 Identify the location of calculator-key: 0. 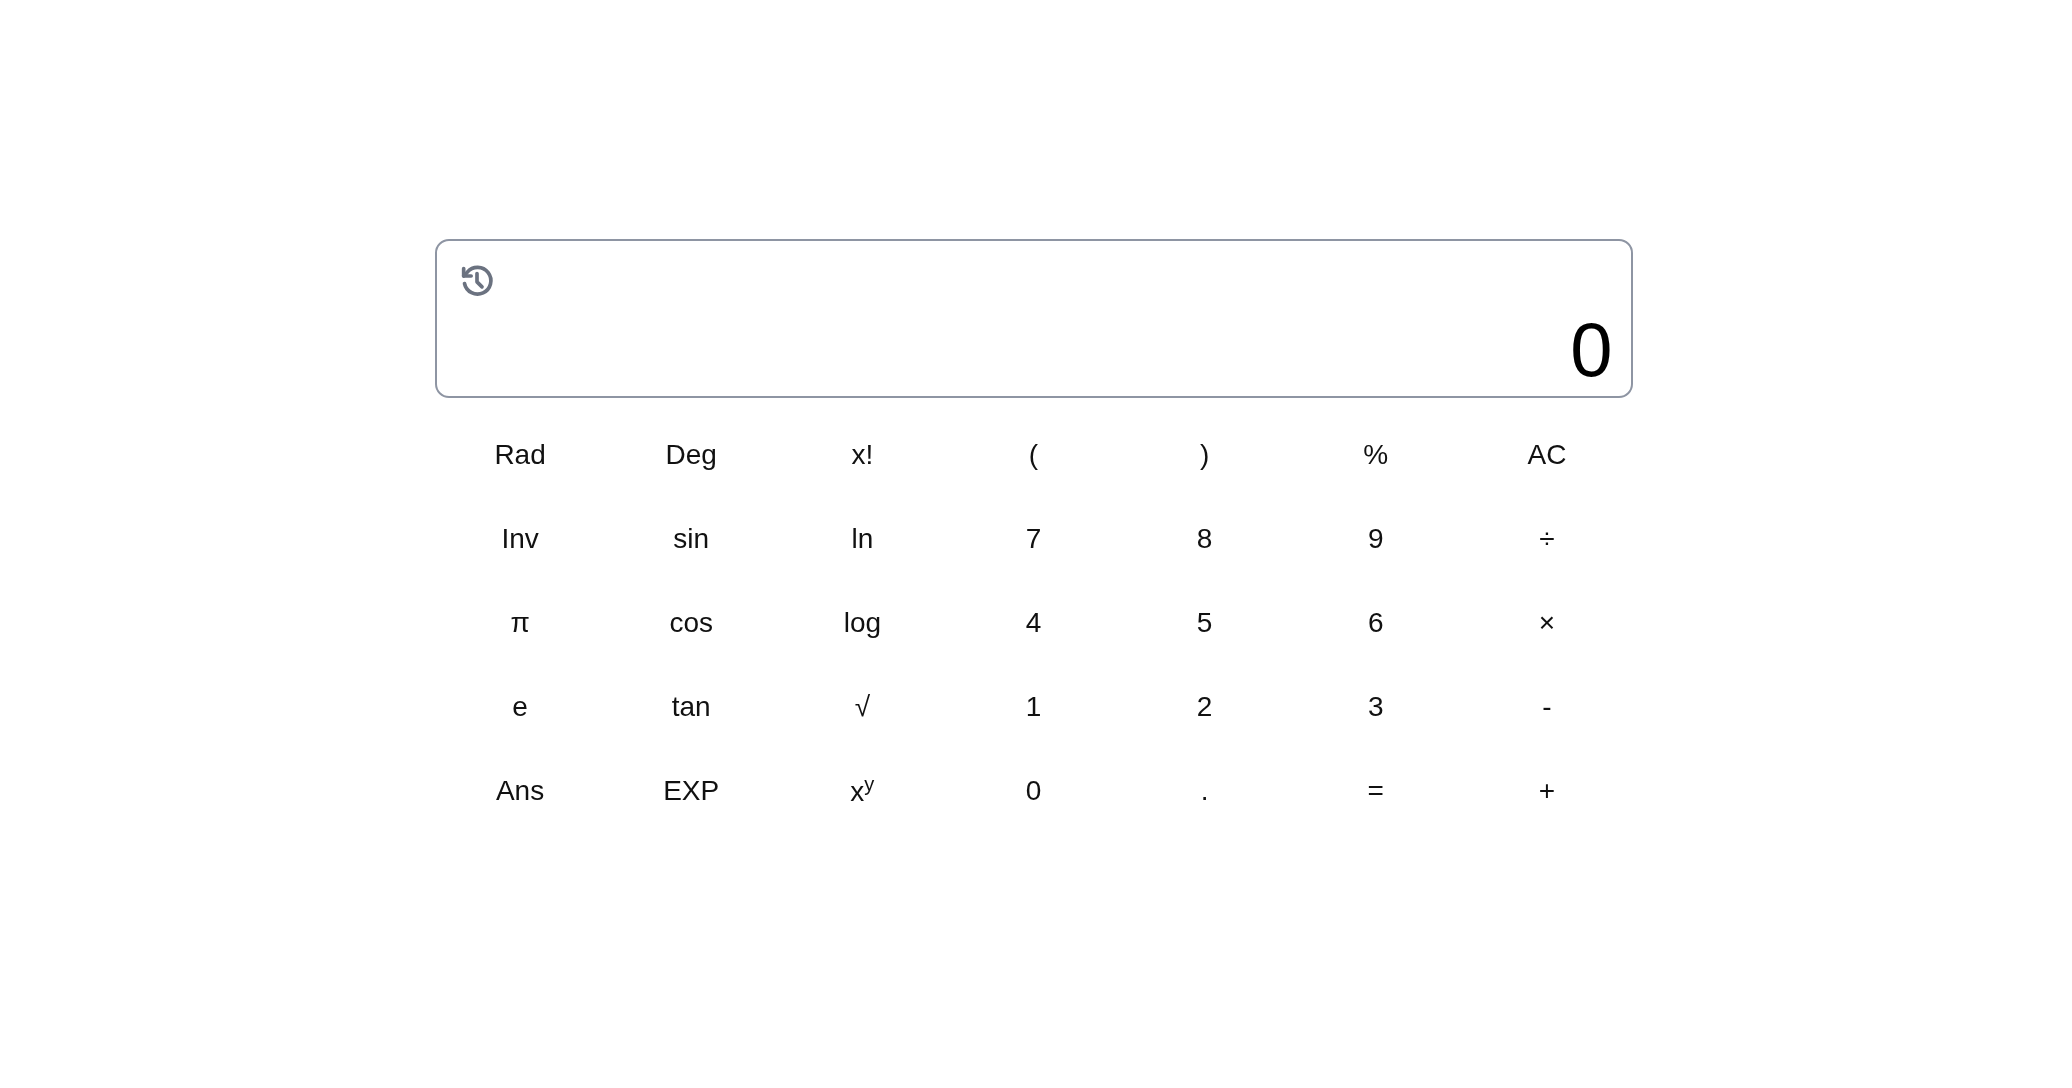
(1033, 791).